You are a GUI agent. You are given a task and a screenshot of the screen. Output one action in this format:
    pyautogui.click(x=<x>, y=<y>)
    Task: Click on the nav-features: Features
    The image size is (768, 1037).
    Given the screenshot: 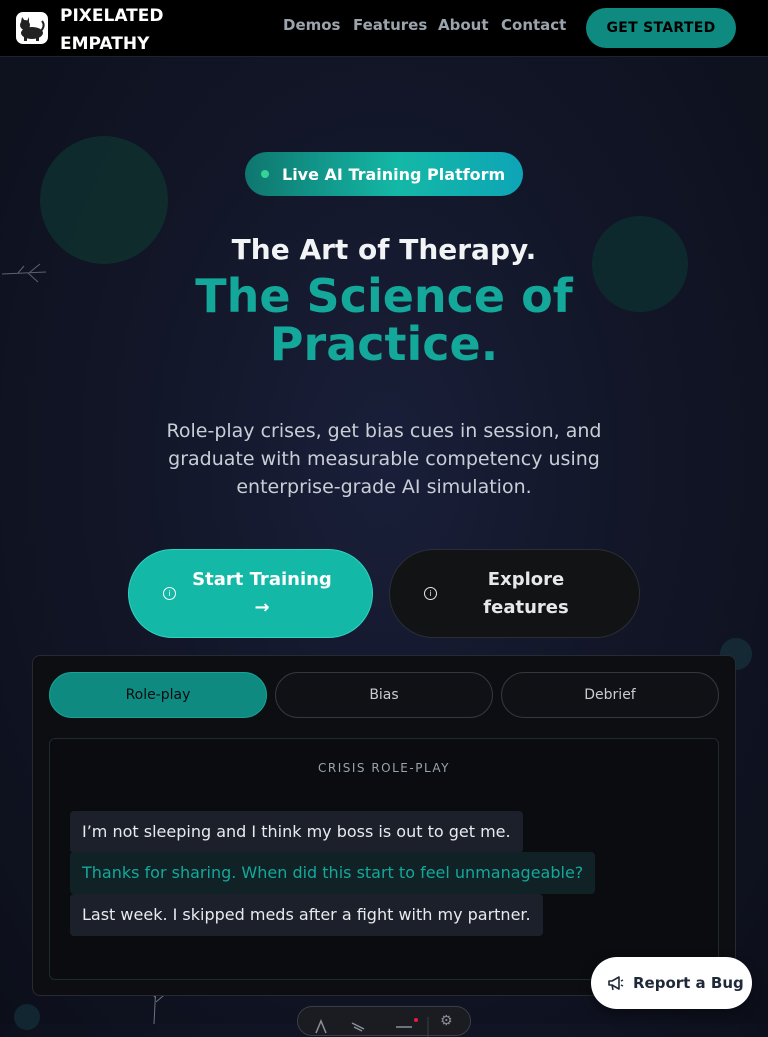 What is the action you would take?
    pyautogui.click(x=390, y=25)
    